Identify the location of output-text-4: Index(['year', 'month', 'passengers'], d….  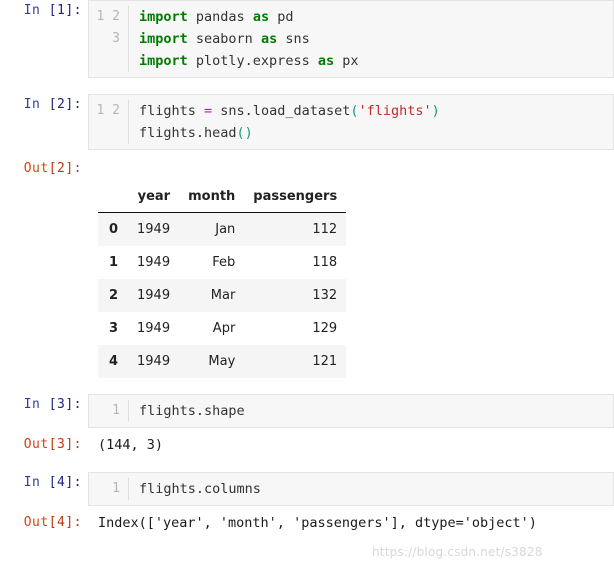
(317, 523).